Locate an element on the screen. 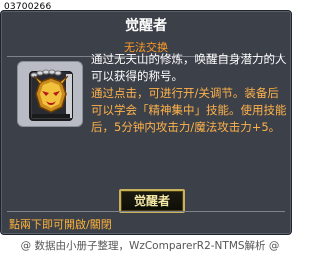  golden-demon-mask-book-icon is located at coordinates (51, 95).